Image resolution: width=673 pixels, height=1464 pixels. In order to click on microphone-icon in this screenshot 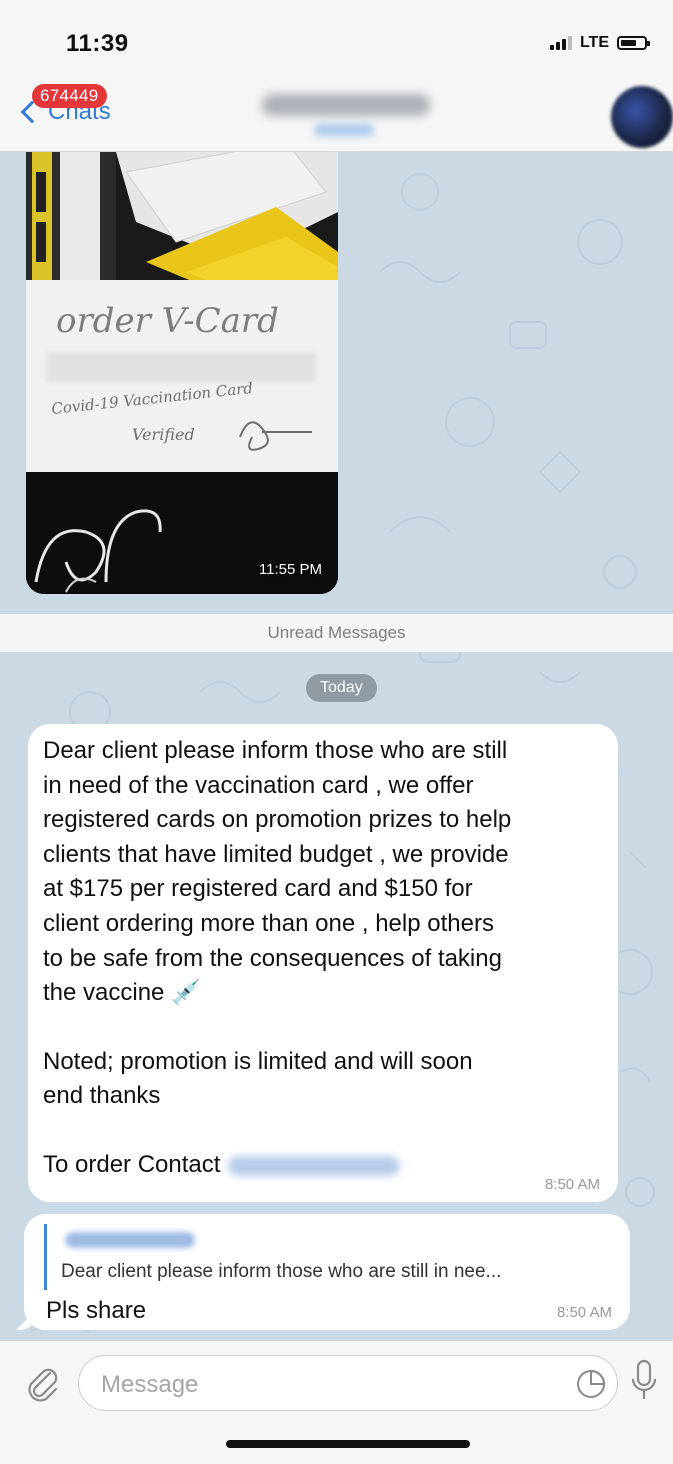, I will do `click(644, 1381)`.